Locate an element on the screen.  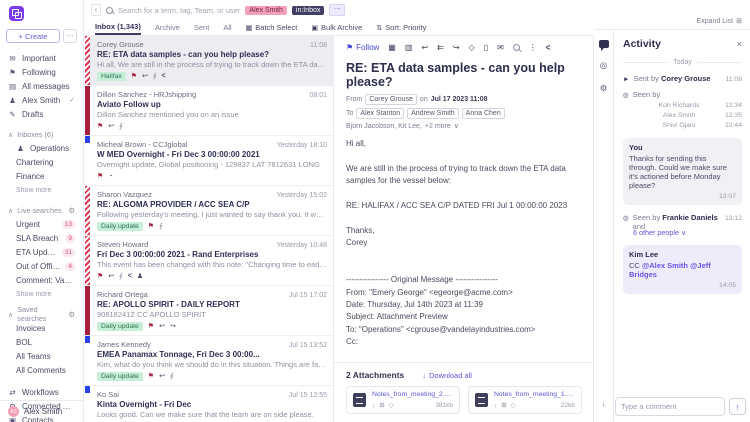
sidebar-item-chartering: Chartering is located at coordinates (41, 162).